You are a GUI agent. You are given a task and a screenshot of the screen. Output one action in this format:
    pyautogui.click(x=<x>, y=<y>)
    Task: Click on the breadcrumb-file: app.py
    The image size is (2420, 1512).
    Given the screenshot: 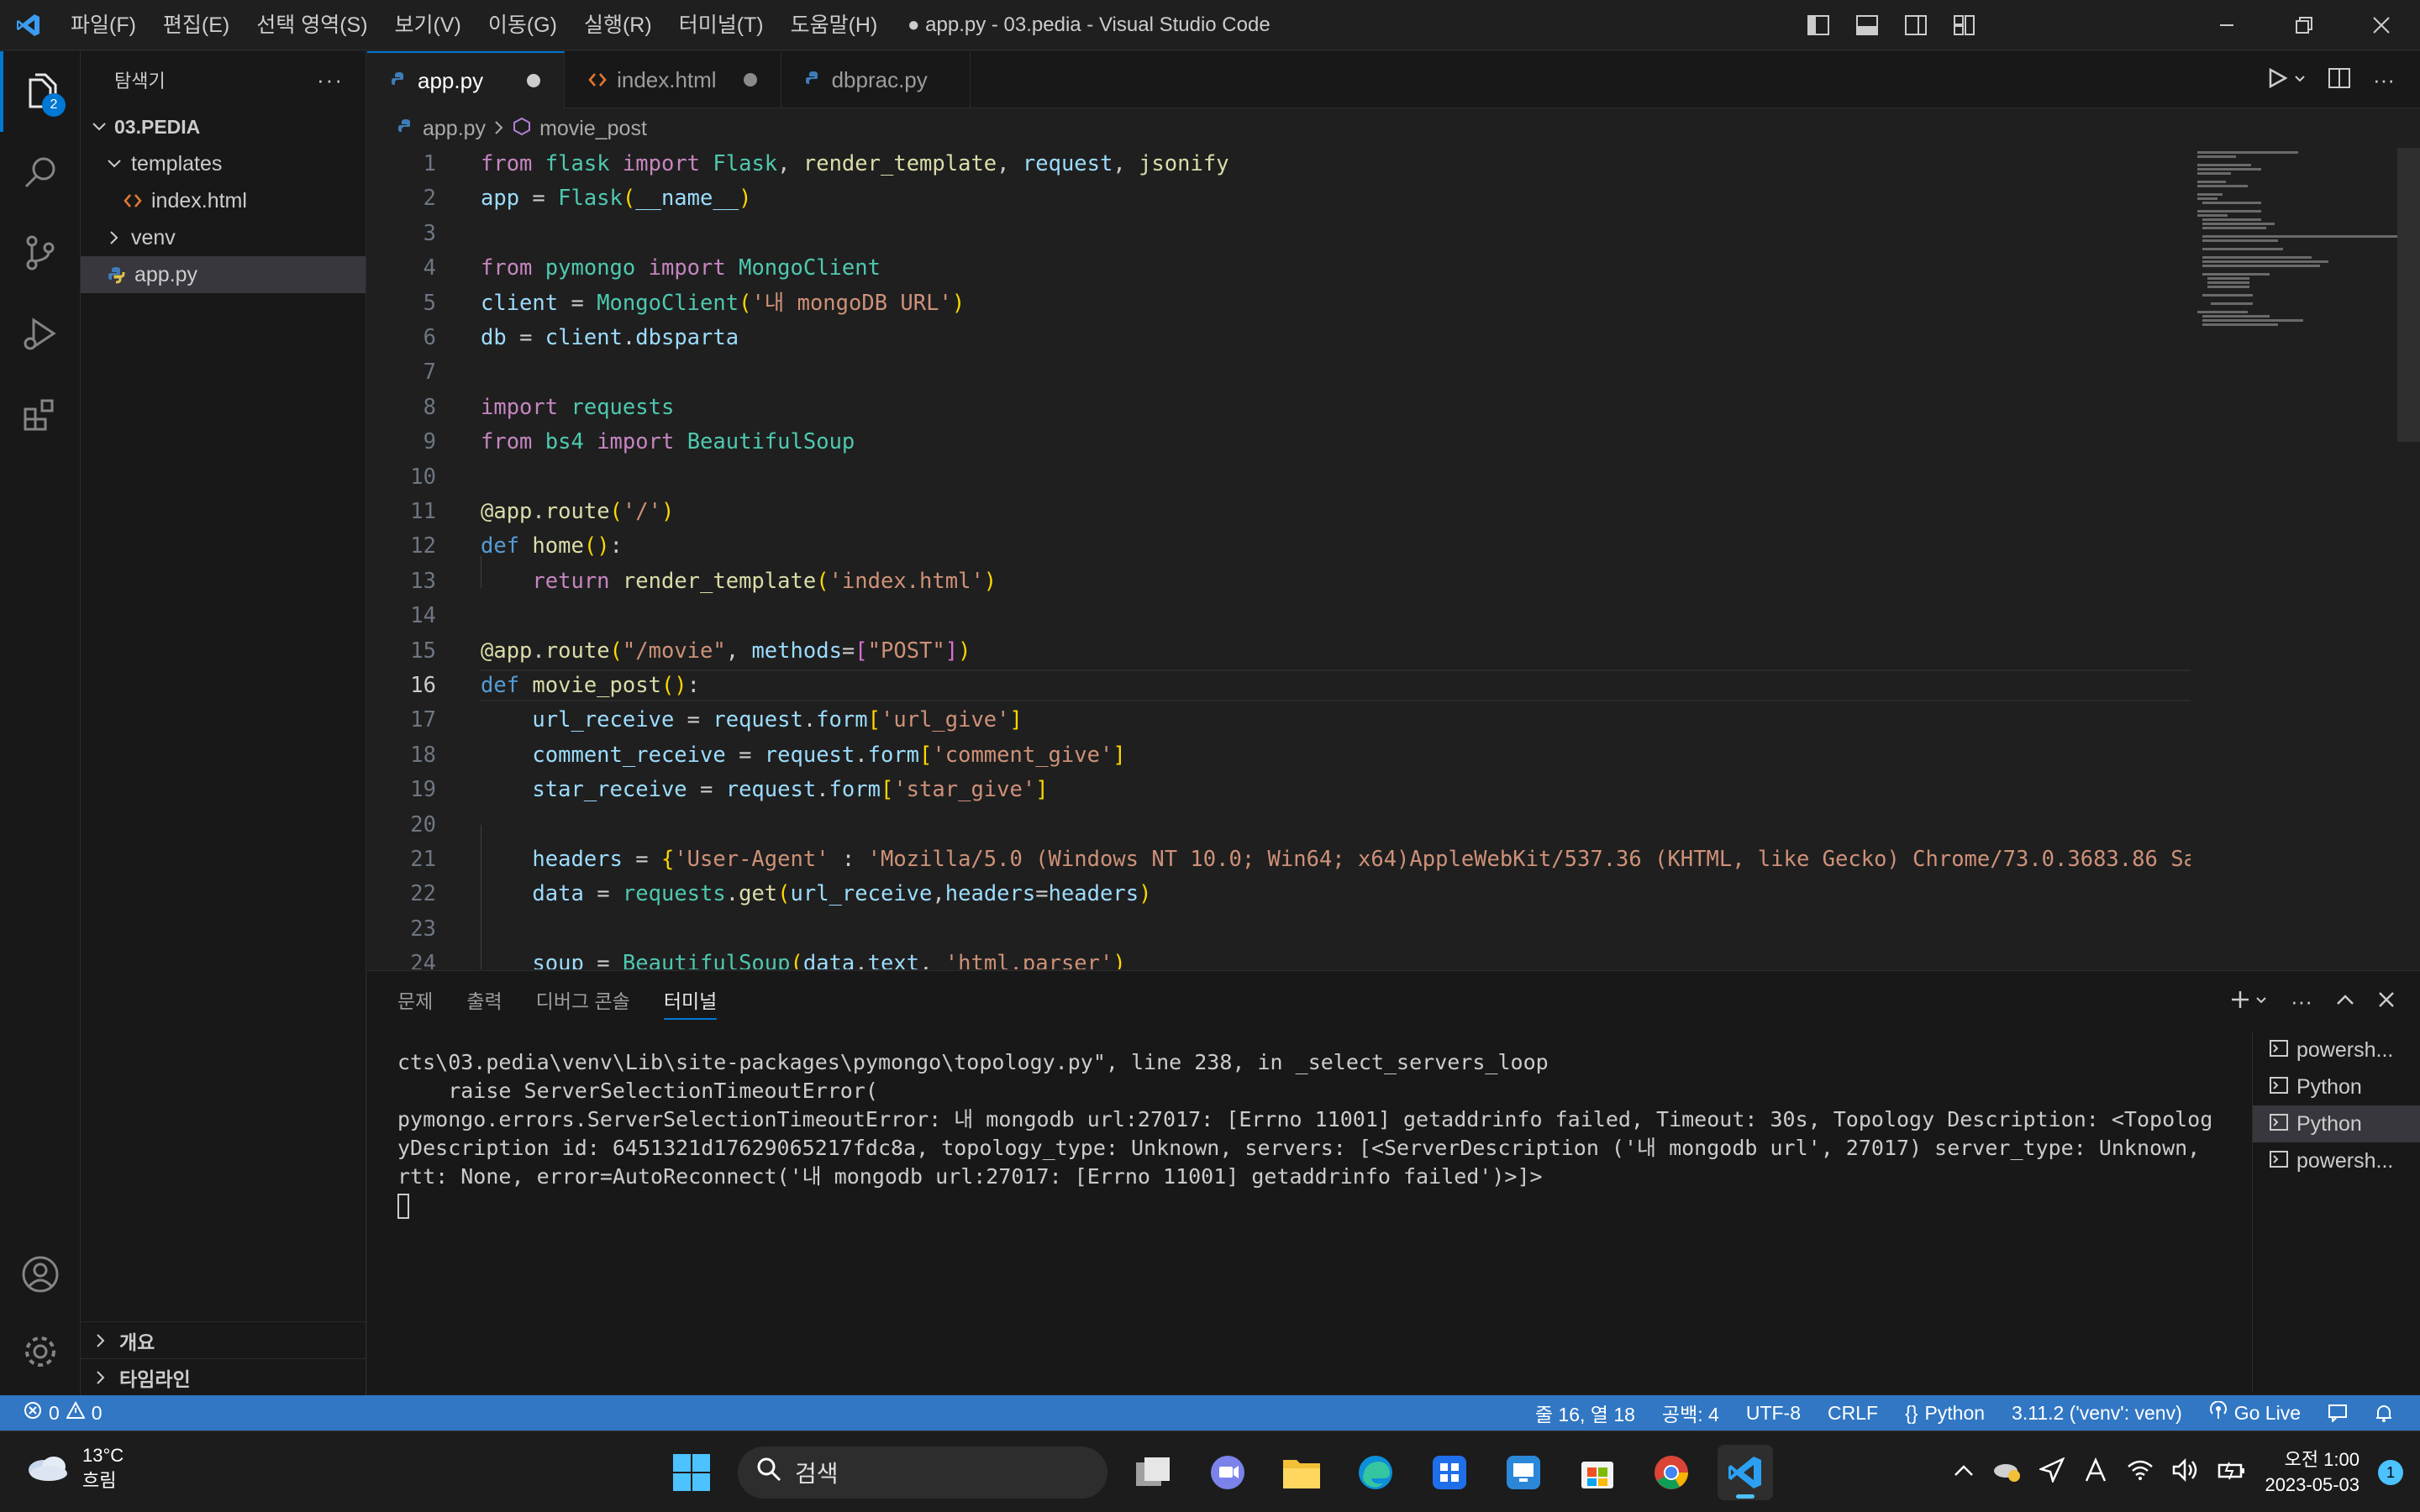 What is the action you would take?
    pyautogui.click(x=454, y=129)
    